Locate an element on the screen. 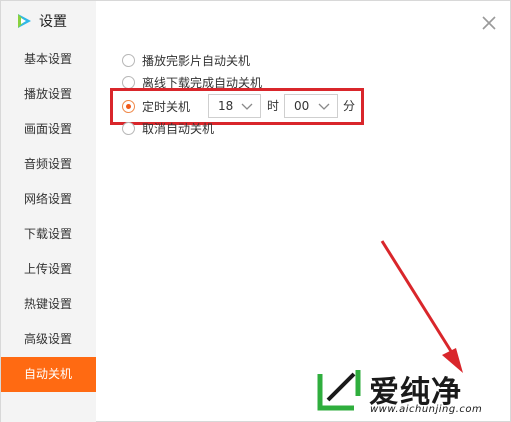 The height and width of the screenshot is (422, 511). minute-unit-label: 分 is located at coordinates (349, 106).